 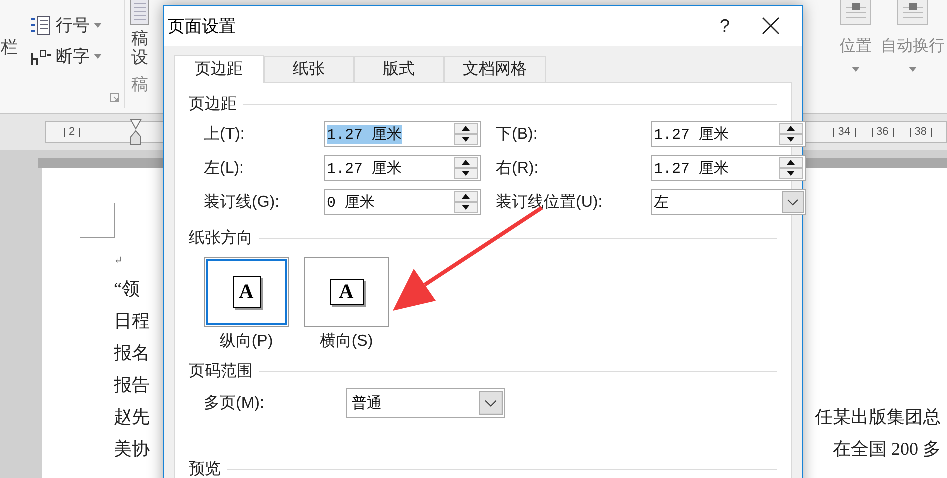 I want to click on document-text: 在全国 200 多, so click(x=887, y=449).